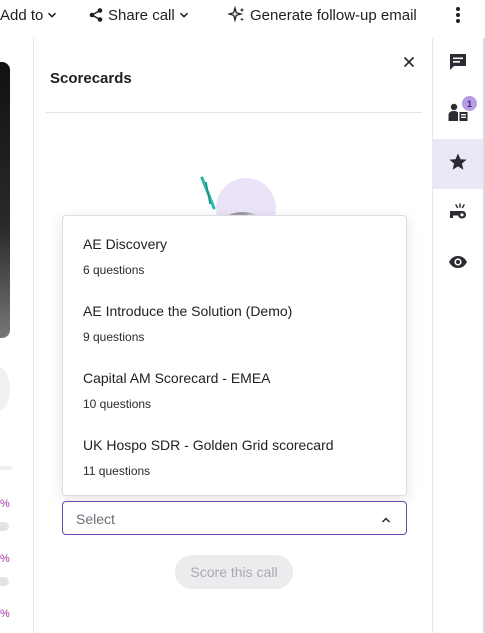  I want to click on notification-badge: 1, so click(469, 103).